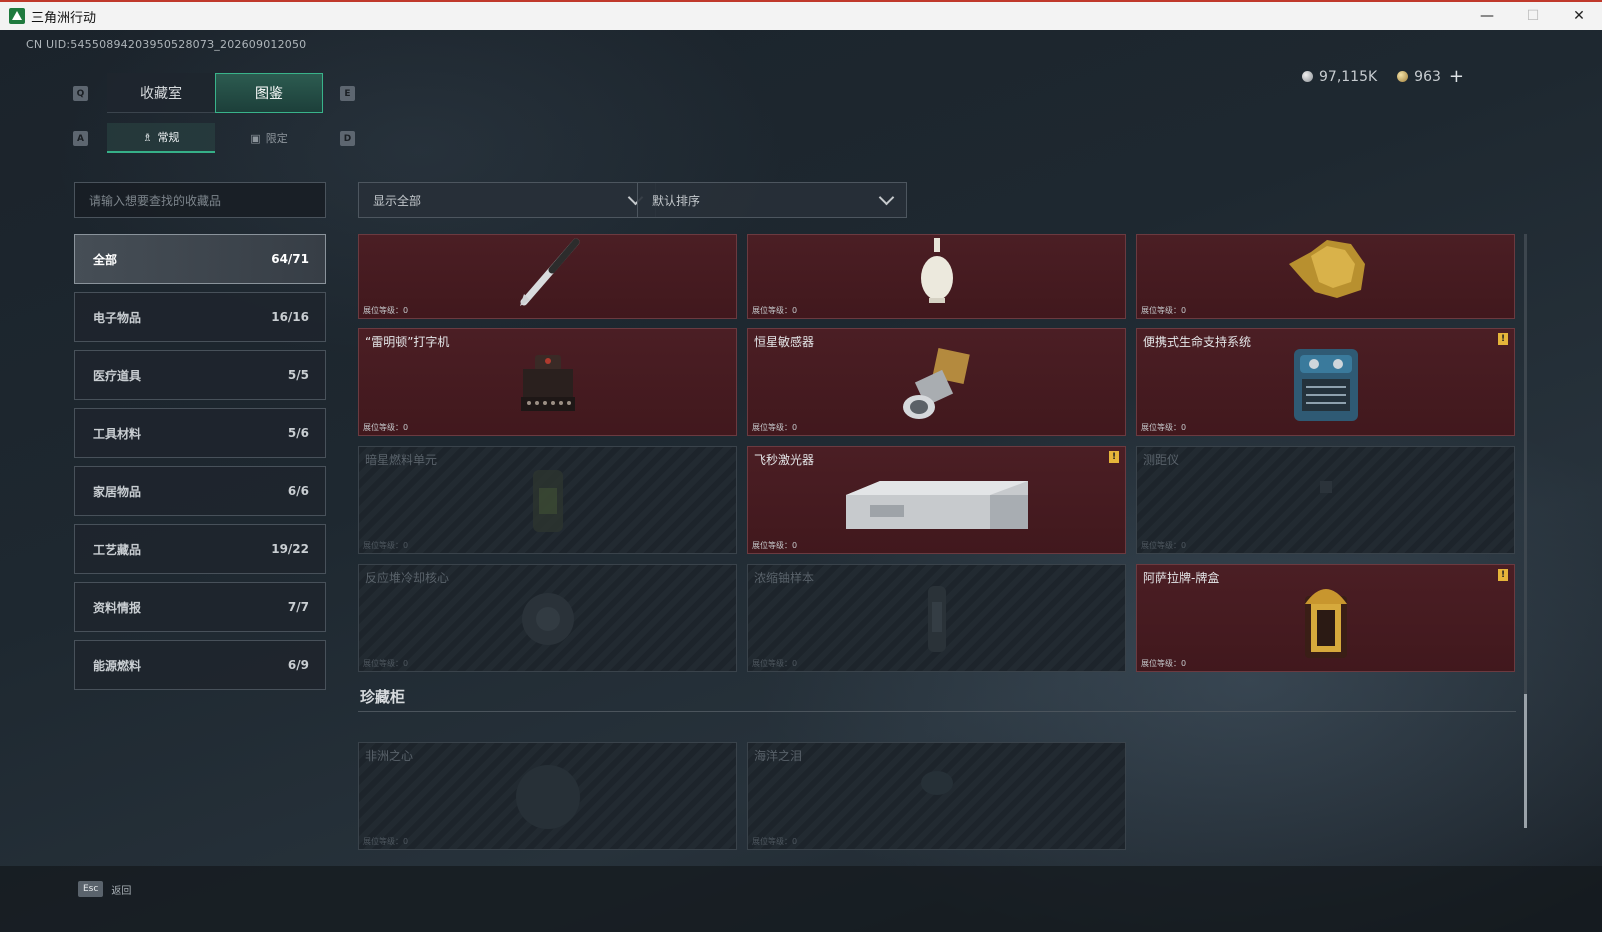  What do you see at coordinates (147, 137) in the screenshot?
I see `figure-icon: ♗` at bounding box center [147, 137].